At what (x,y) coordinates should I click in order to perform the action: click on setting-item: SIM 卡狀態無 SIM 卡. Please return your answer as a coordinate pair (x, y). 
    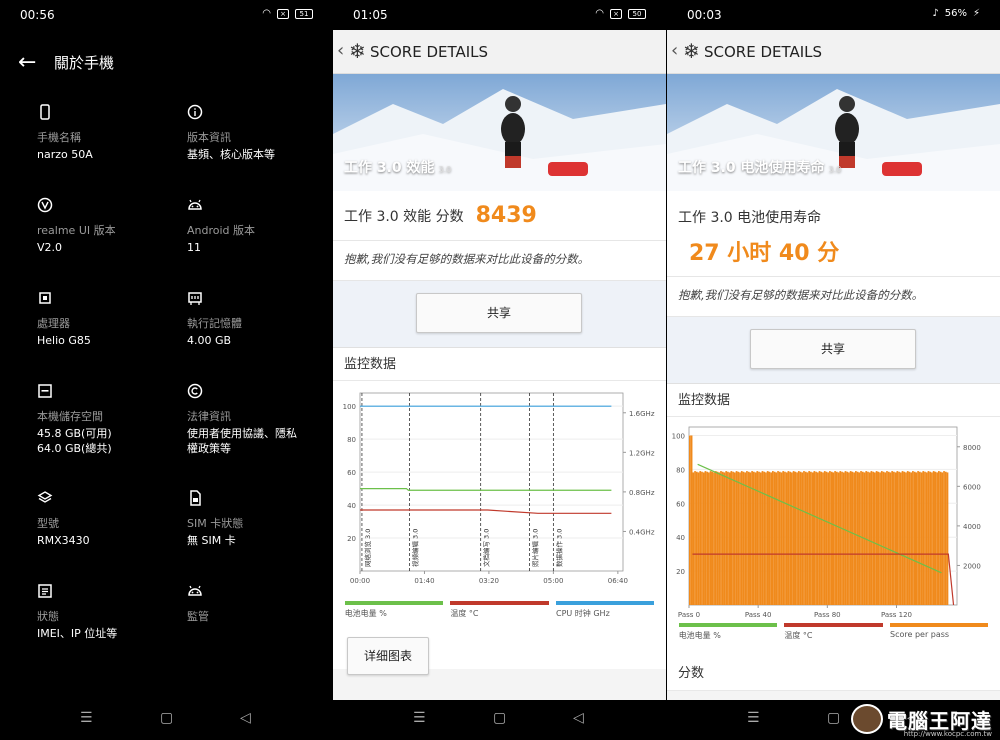
    Looking at the image, I should click on (257, 519).